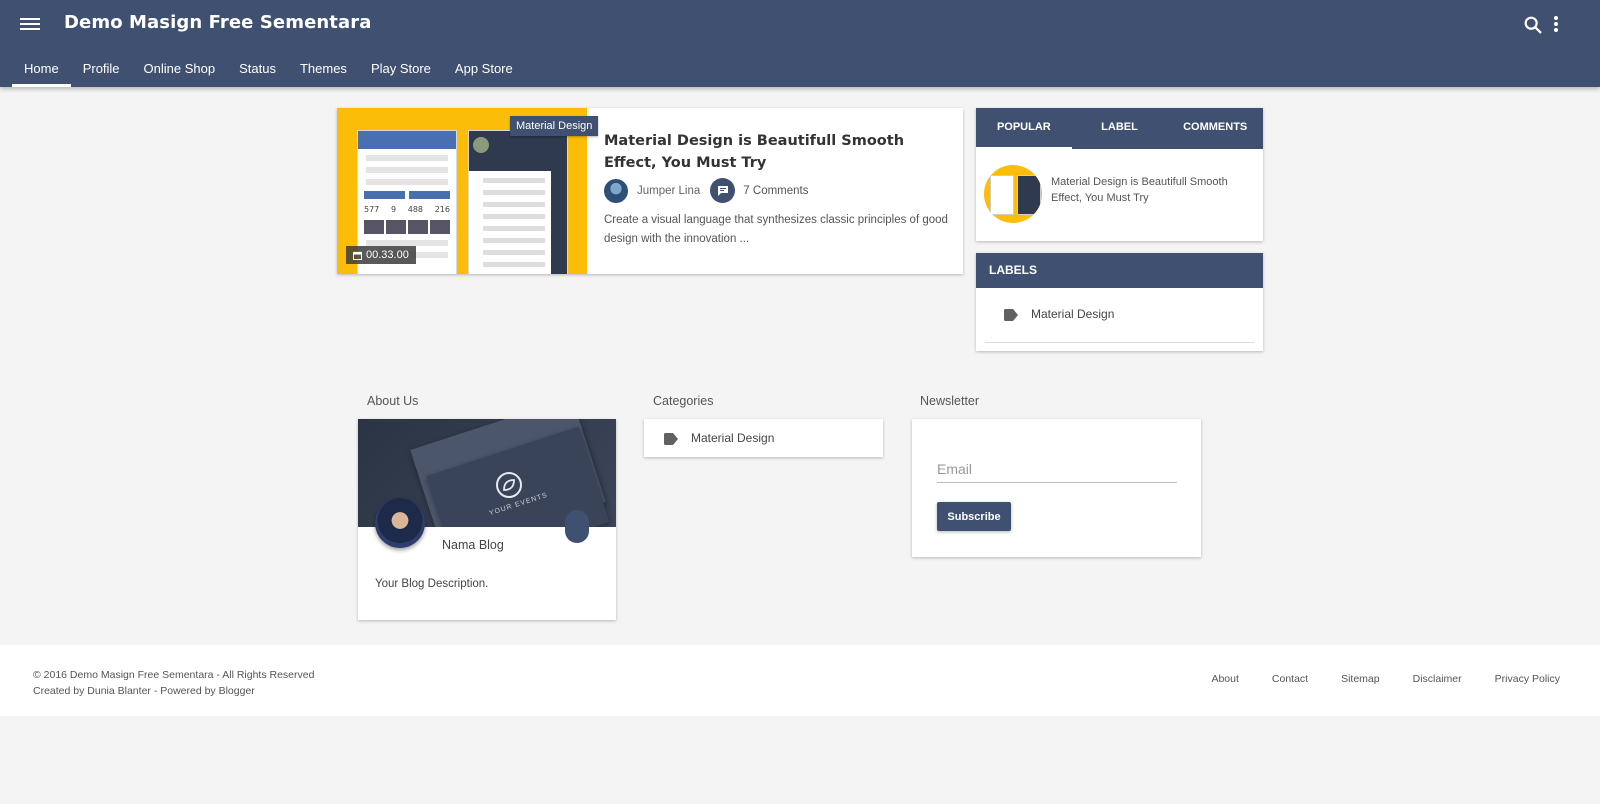 This screenshot has width=1600, height=804. I want to click on author-name: Jumper Lina, so click(668, 191).